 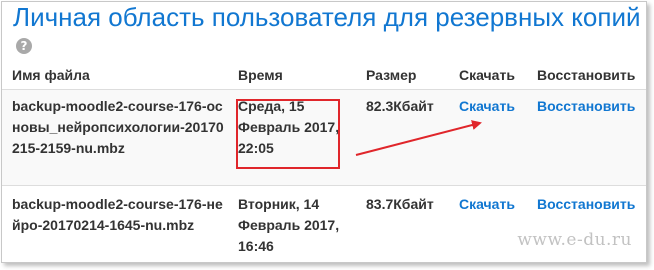 I want to click on watermark-text: www.e-du.ru, so click(x=574, y=240).